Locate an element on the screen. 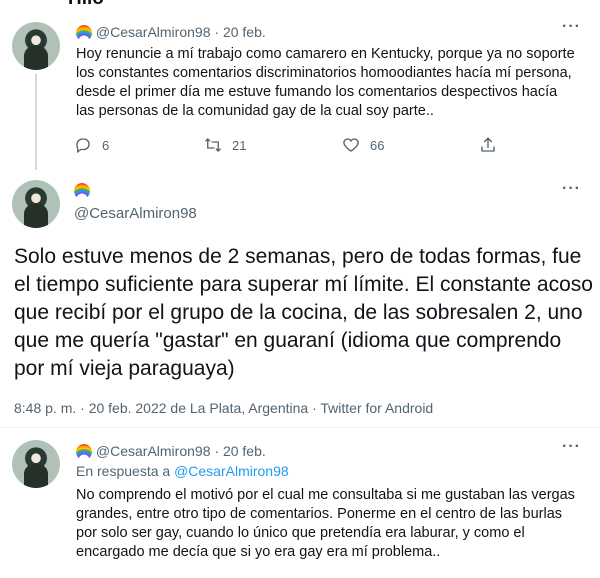  reply-count: 6 is located at coordinates (106, 145).